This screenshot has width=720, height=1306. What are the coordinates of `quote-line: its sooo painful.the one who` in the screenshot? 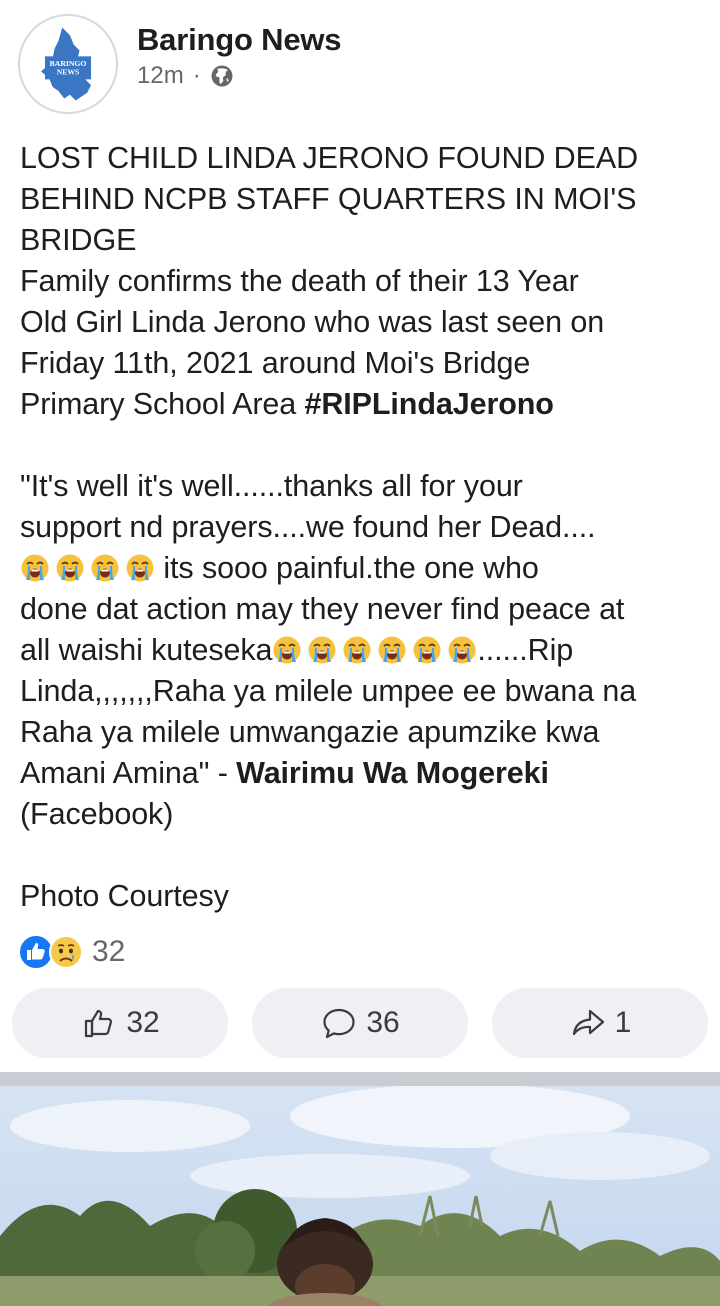 It's located at (365, 568).